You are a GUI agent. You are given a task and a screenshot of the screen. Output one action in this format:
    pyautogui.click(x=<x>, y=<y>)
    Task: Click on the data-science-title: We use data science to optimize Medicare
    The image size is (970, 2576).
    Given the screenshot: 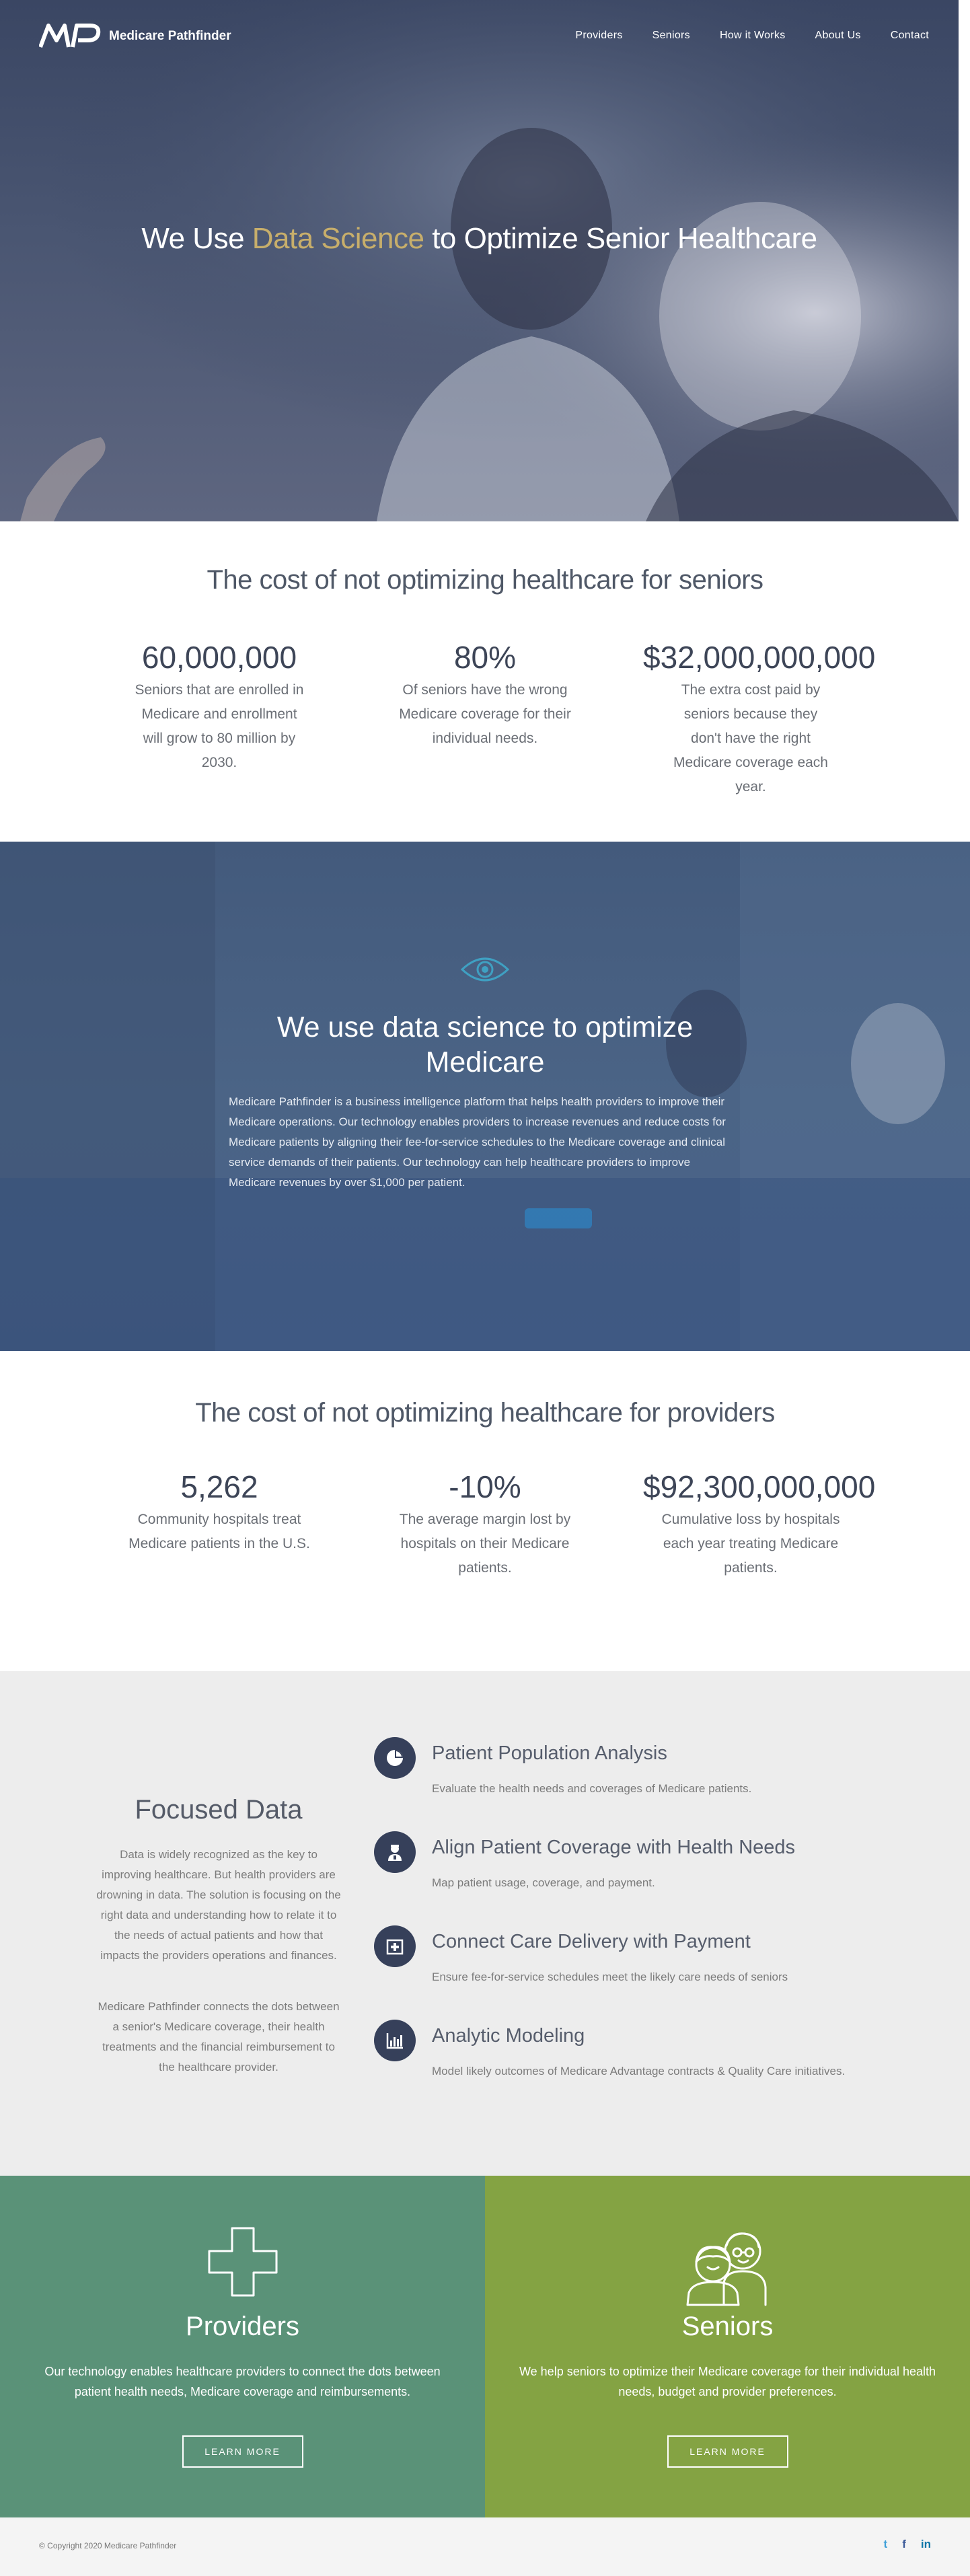 What is the action you would take?
    pyautogui.click(x=485, y=1045)
    